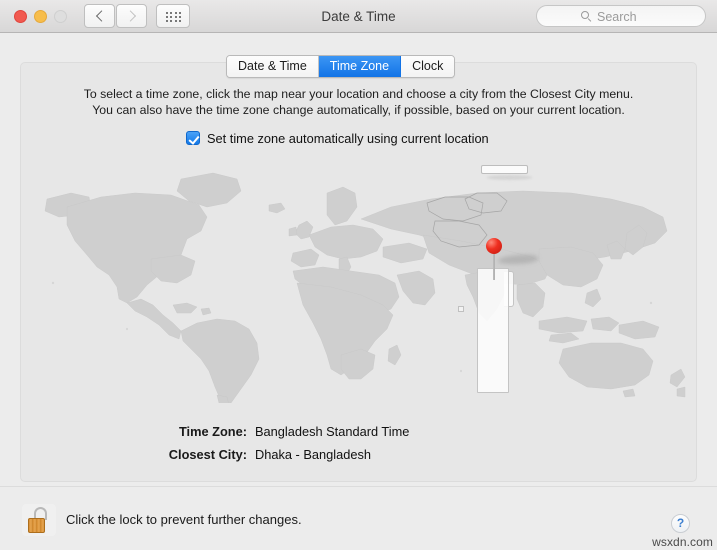  Describe the element at coordinates (428, 66) in the screenshot. I see `tab-clock: Clock` at that location.